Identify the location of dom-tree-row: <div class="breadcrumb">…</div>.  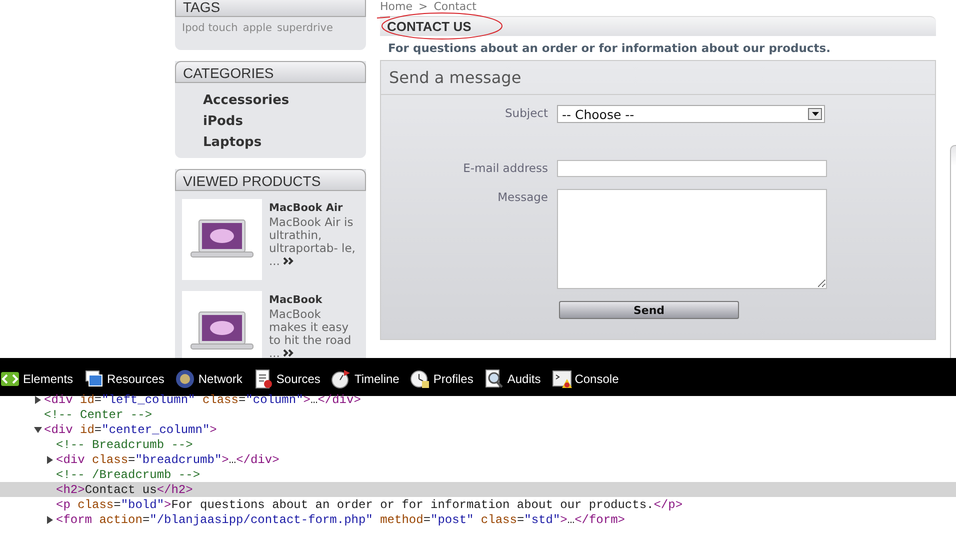
(478, 459).